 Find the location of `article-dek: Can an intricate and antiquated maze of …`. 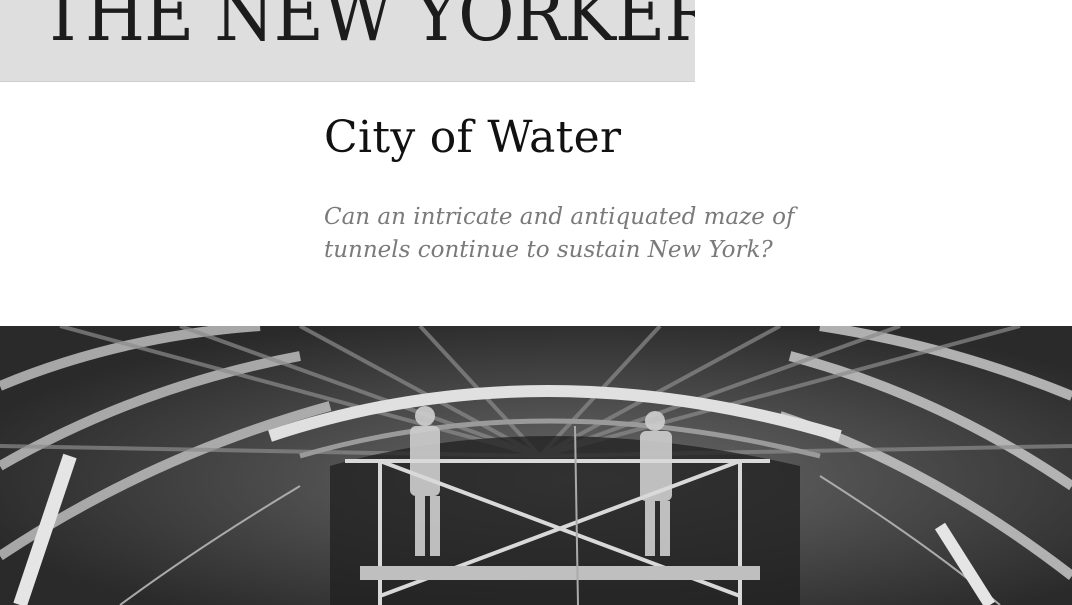

article-dek: Can an intricate and antiquated maze of … is located at coordinates (559, 233).